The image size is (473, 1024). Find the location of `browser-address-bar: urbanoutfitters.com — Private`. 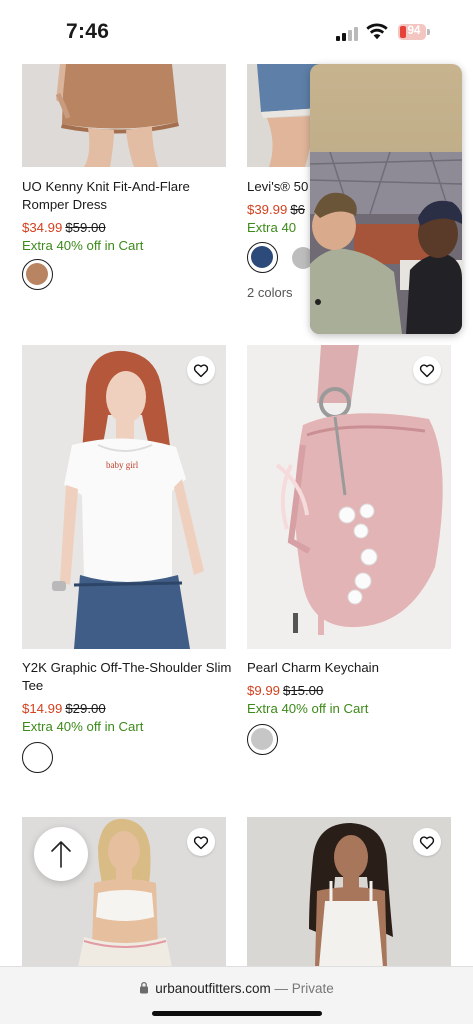

browser-address-bar: urbanoutfitters.com — Private is located at coordinates (236, 995).